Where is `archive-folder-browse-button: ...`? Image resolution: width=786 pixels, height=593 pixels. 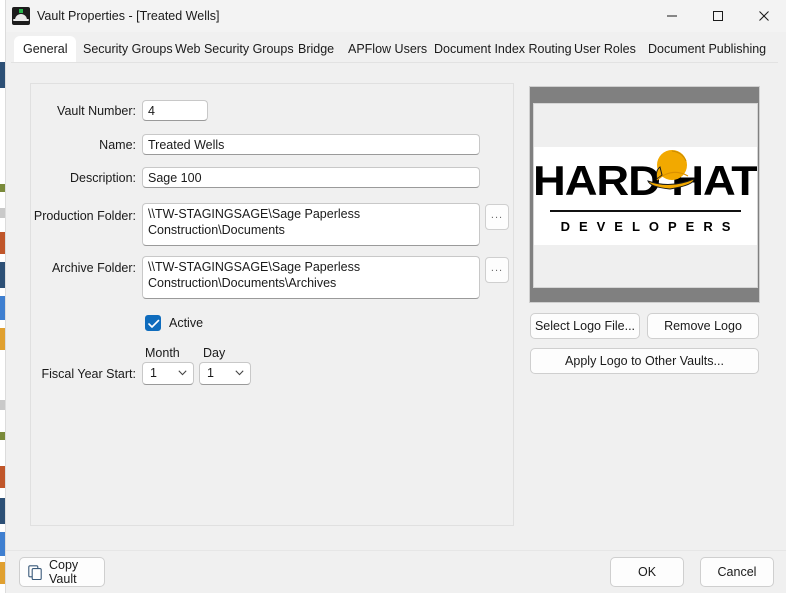
archive-folder-browse-button: ... is located at coordinates (497, 270).